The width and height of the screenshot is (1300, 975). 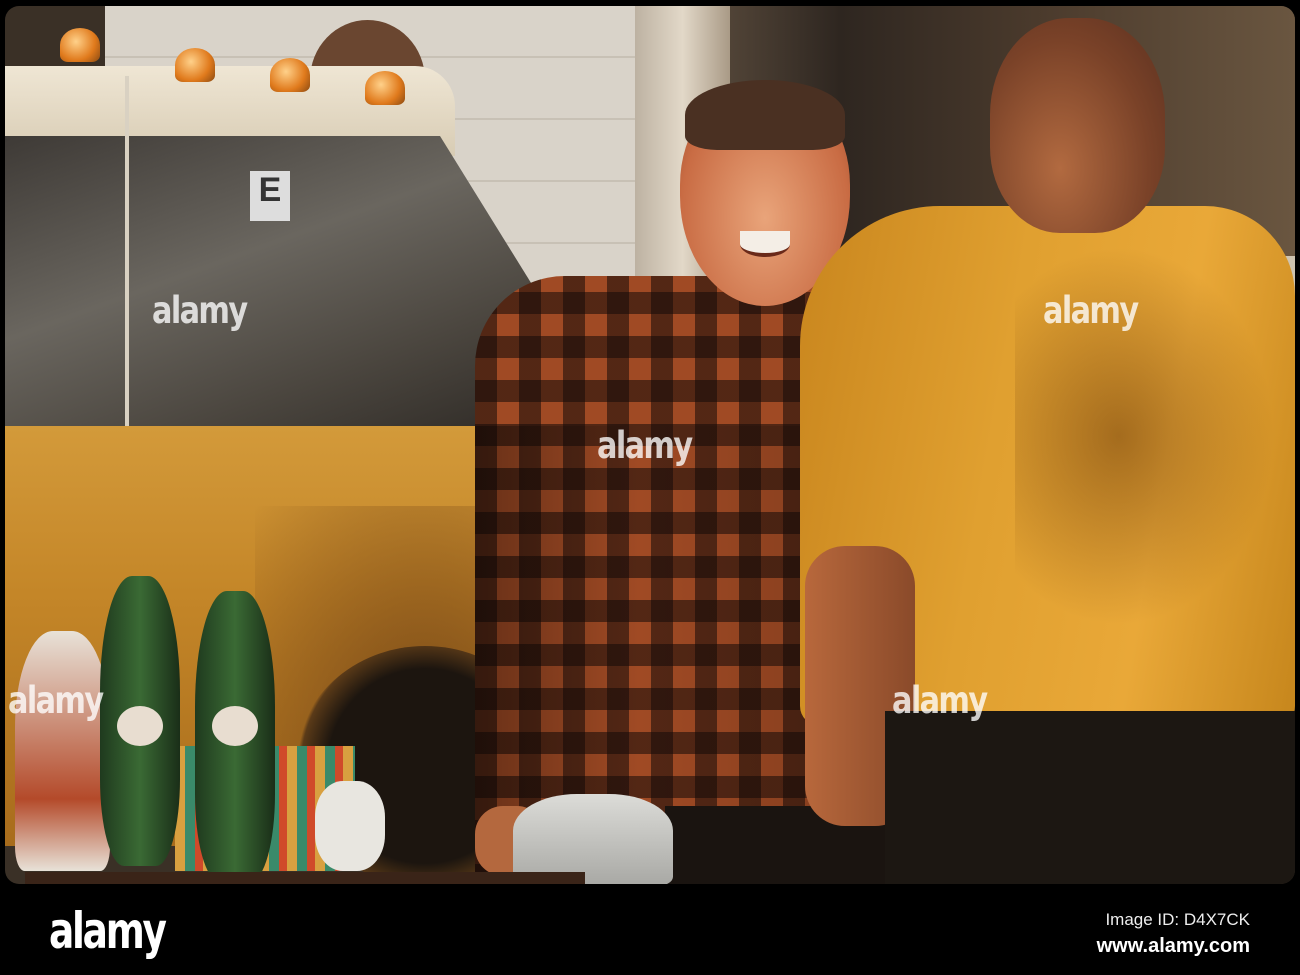 What do you see at coordinates (270, 196) in the screenshot?
I see `windshield-sign: E` at bounding box center [270, 196].